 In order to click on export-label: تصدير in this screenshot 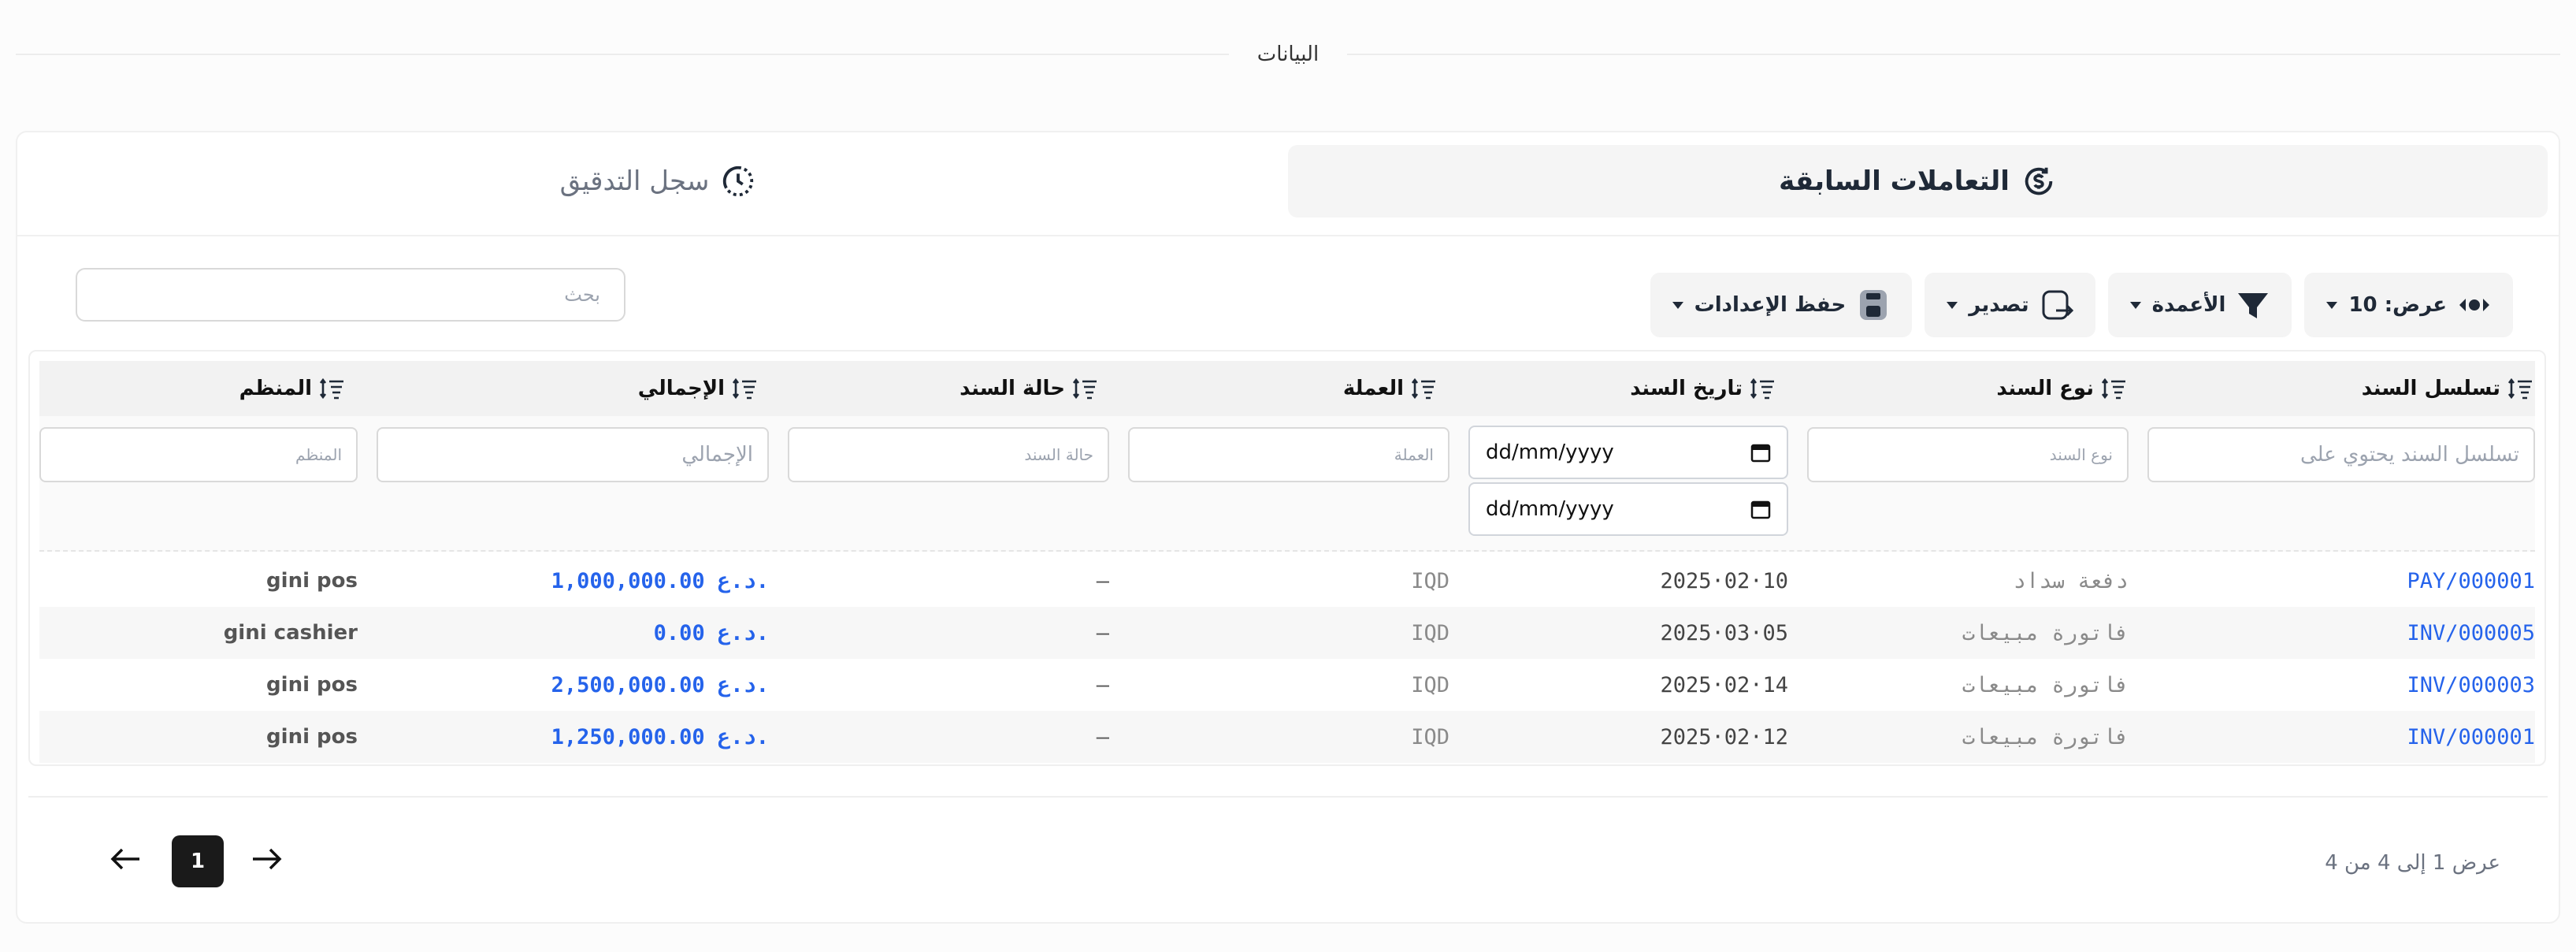, I will do `click(1999, 305)`.